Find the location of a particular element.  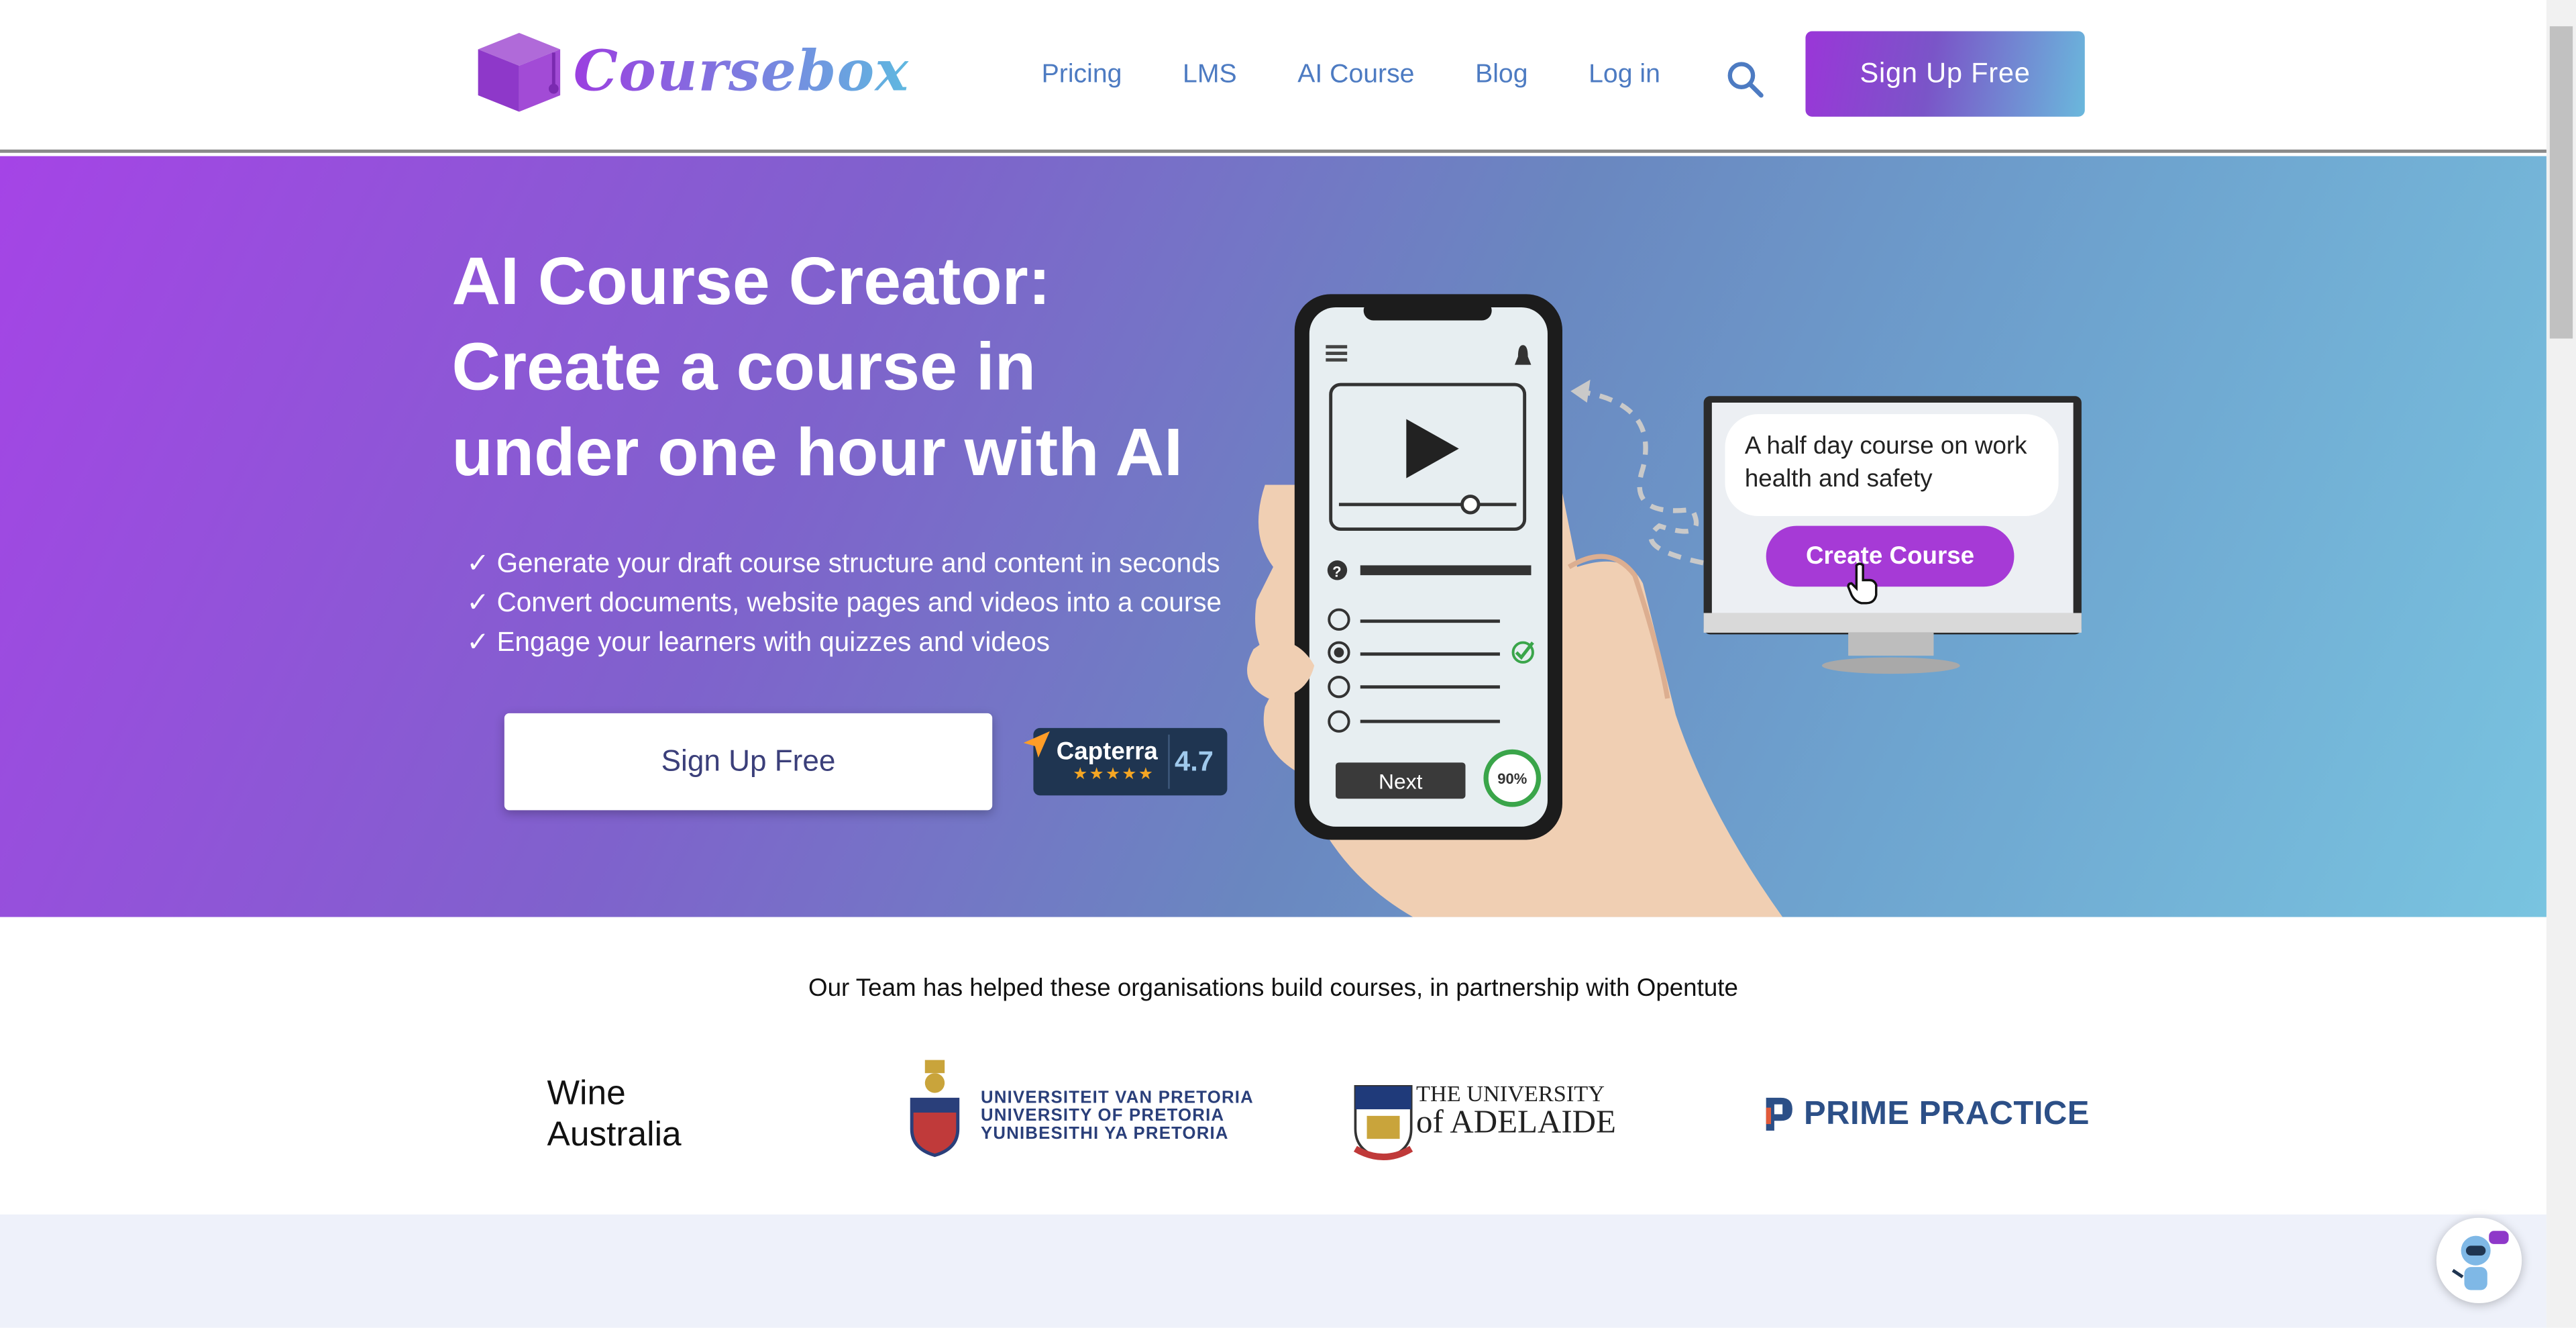

wine-australia-logo: Wine Australia is located at coordinates (614, 1114).